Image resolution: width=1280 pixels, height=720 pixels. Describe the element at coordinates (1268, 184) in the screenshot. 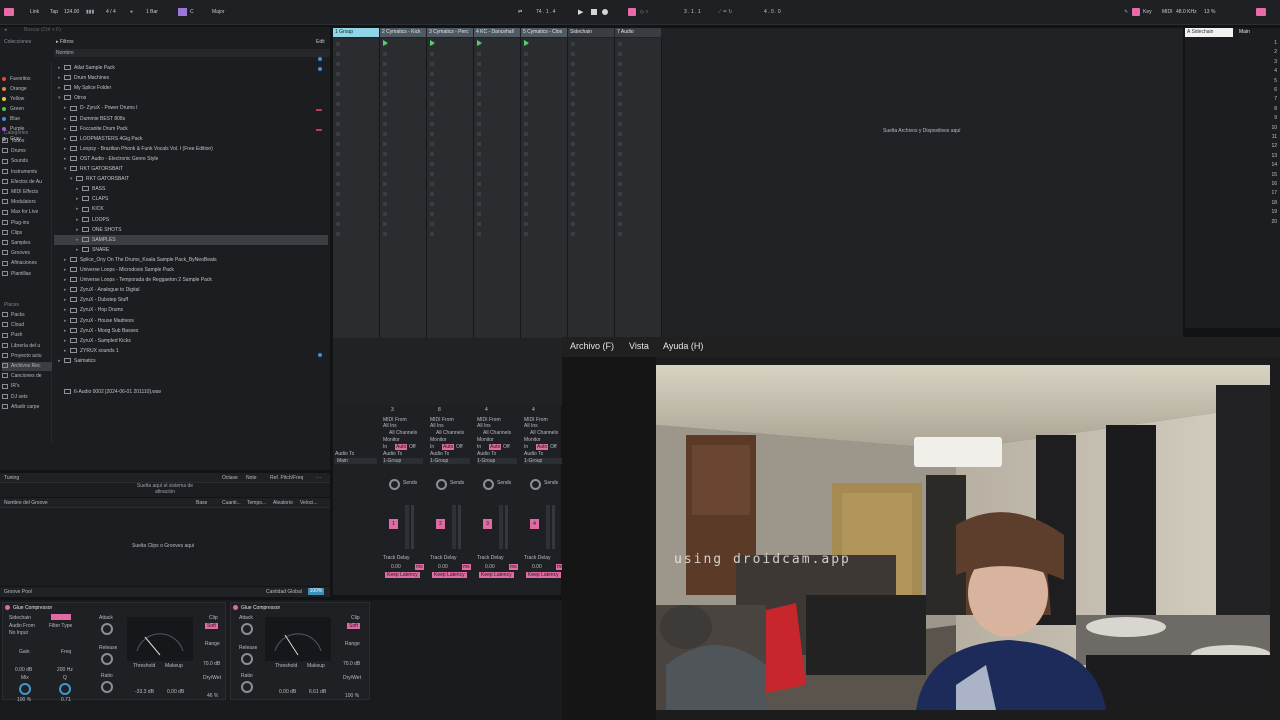

I see `scene-number: 16` at that location.